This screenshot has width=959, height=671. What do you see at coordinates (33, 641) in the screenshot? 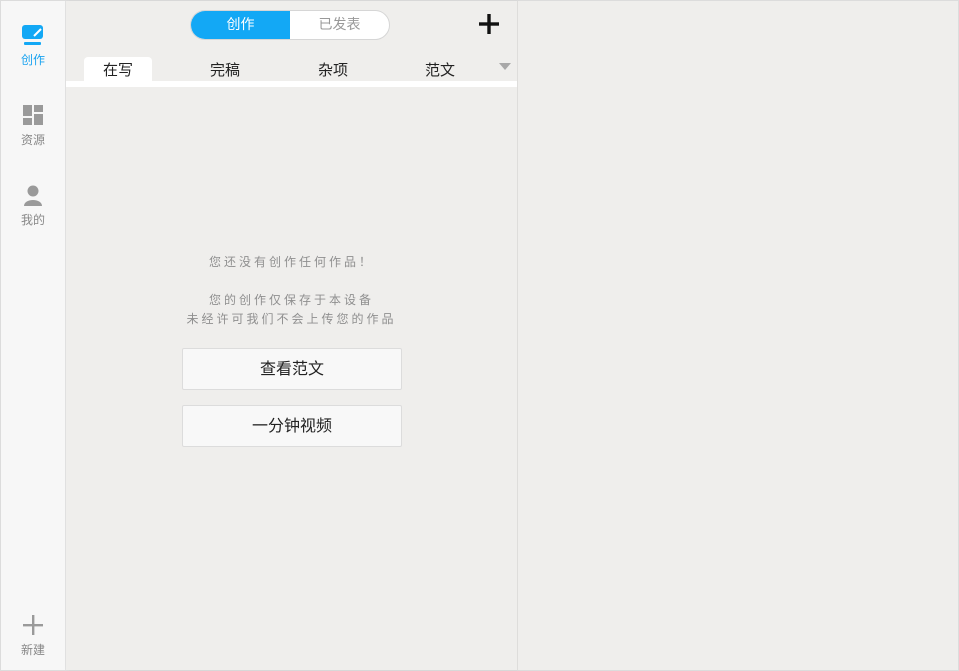
I see `new-button: 新建` at bounding box center [33, 641].